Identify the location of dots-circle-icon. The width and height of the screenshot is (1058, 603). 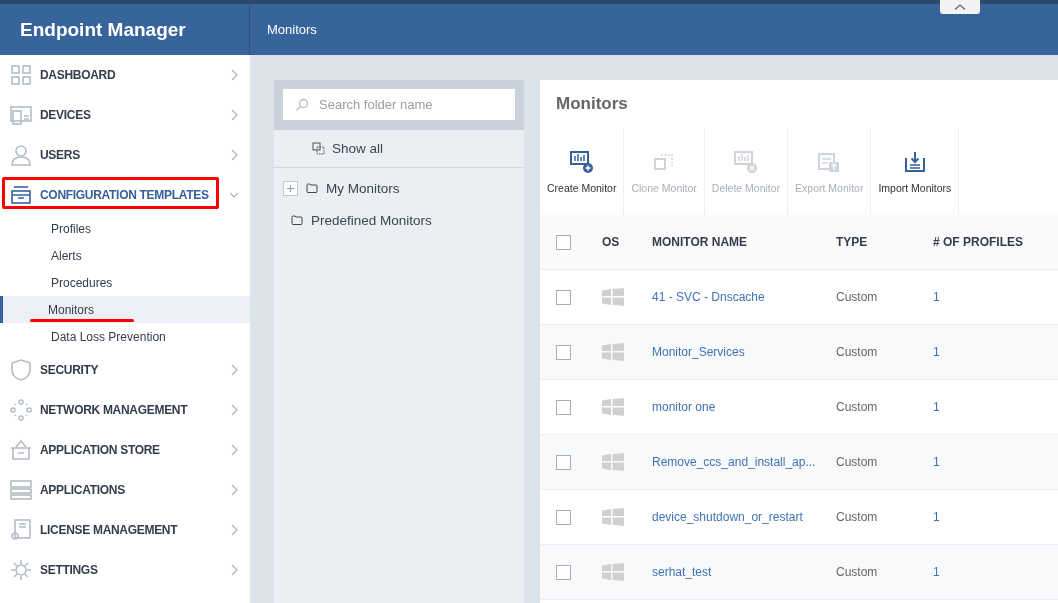
(21, 410).